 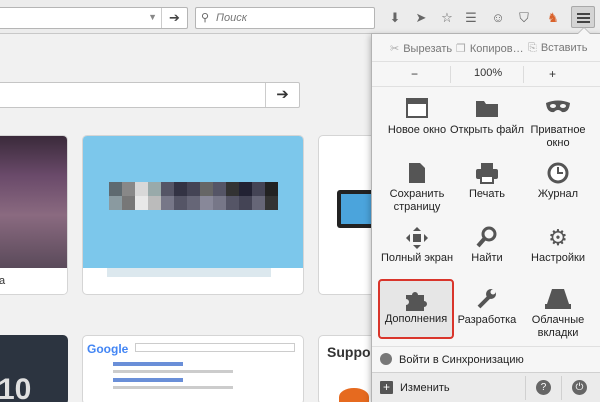 I want to click on fullscreen-button: Полный экран, so click(x=417, y=252).